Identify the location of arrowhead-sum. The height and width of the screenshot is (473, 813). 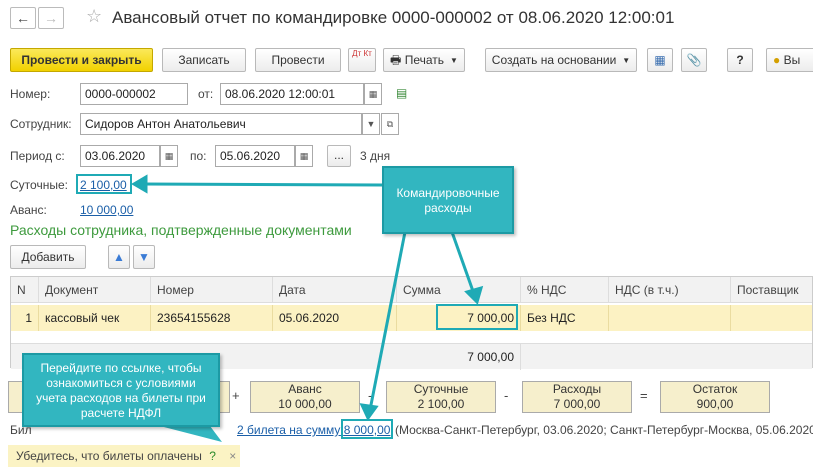
(474, 295).